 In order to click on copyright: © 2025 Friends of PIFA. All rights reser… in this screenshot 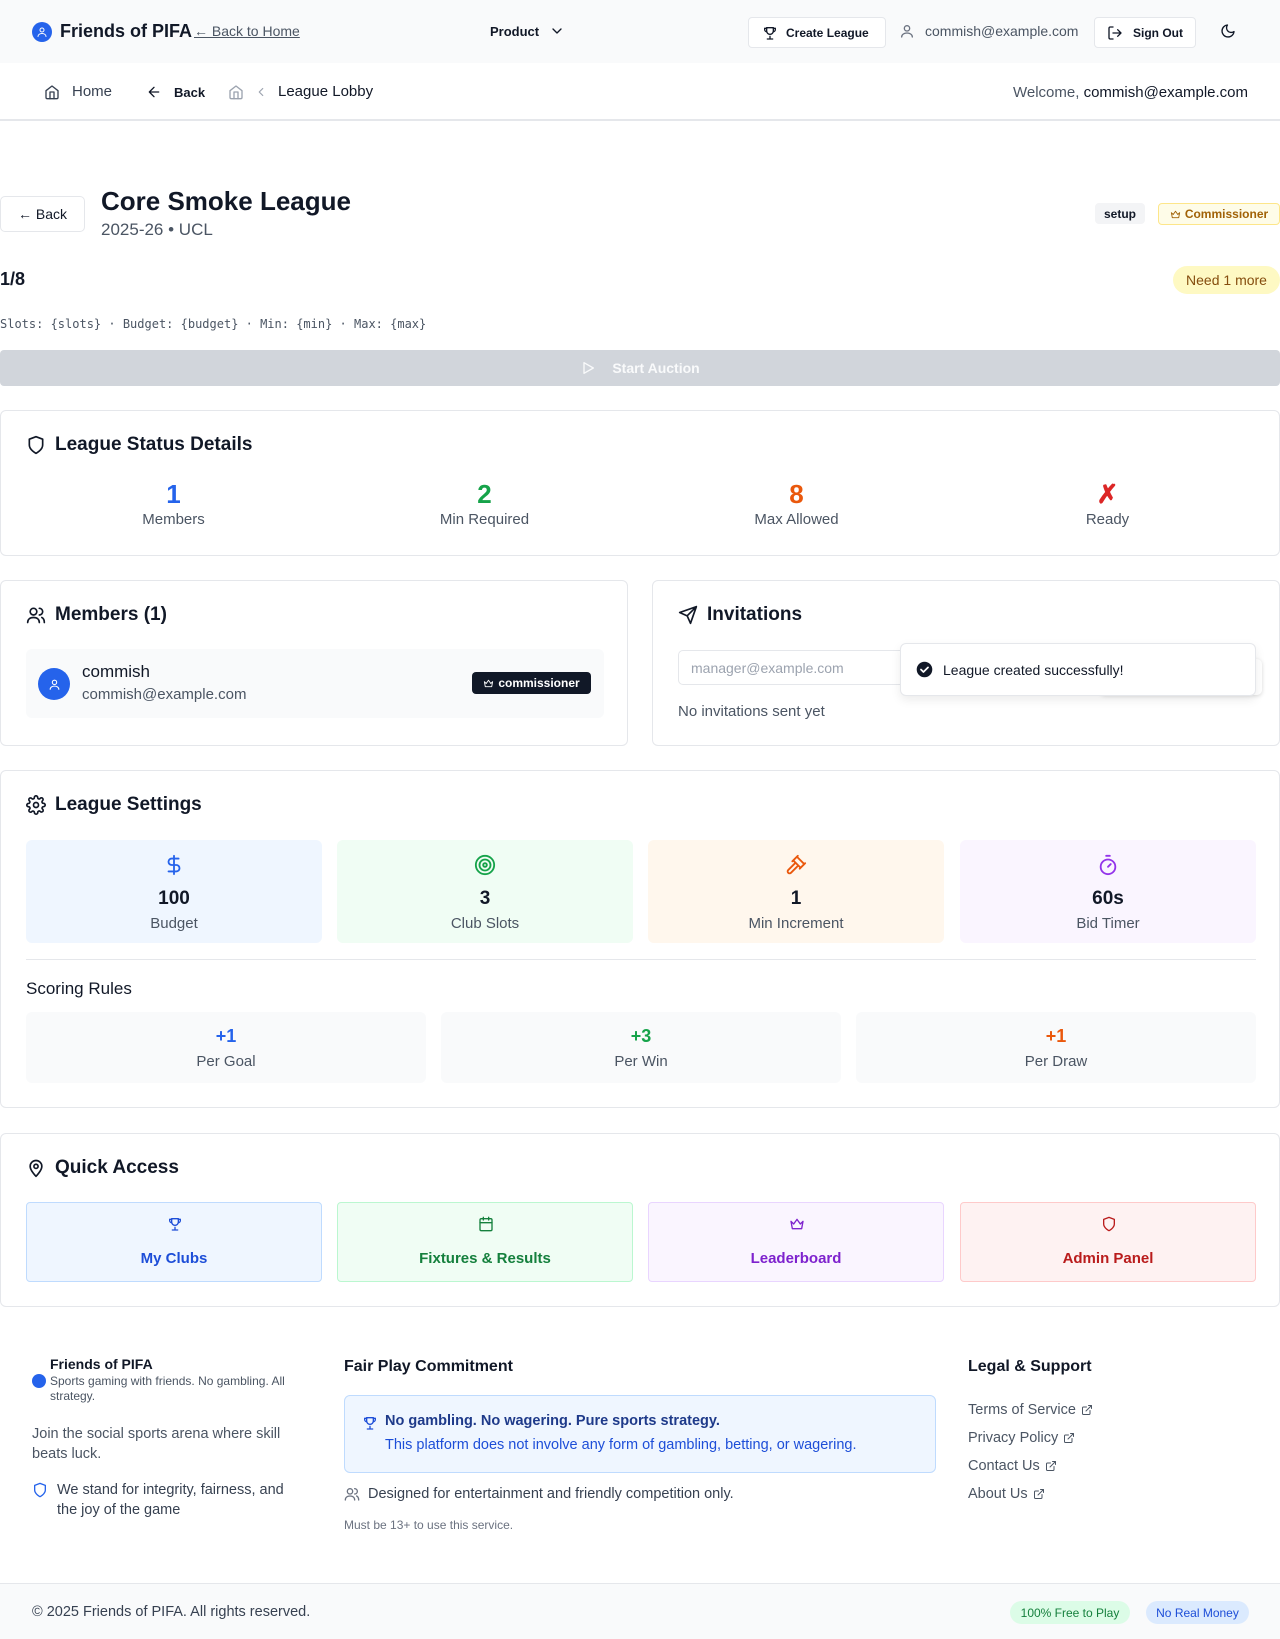, I will do `click(171, 1612)`.